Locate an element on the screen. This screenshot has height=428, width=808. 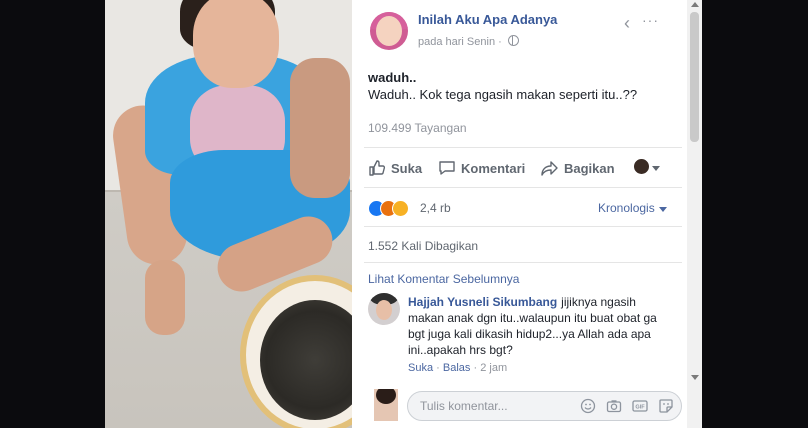
comment-actions: Suka · Balas · 2 jam is located at coordinates (458, 368).